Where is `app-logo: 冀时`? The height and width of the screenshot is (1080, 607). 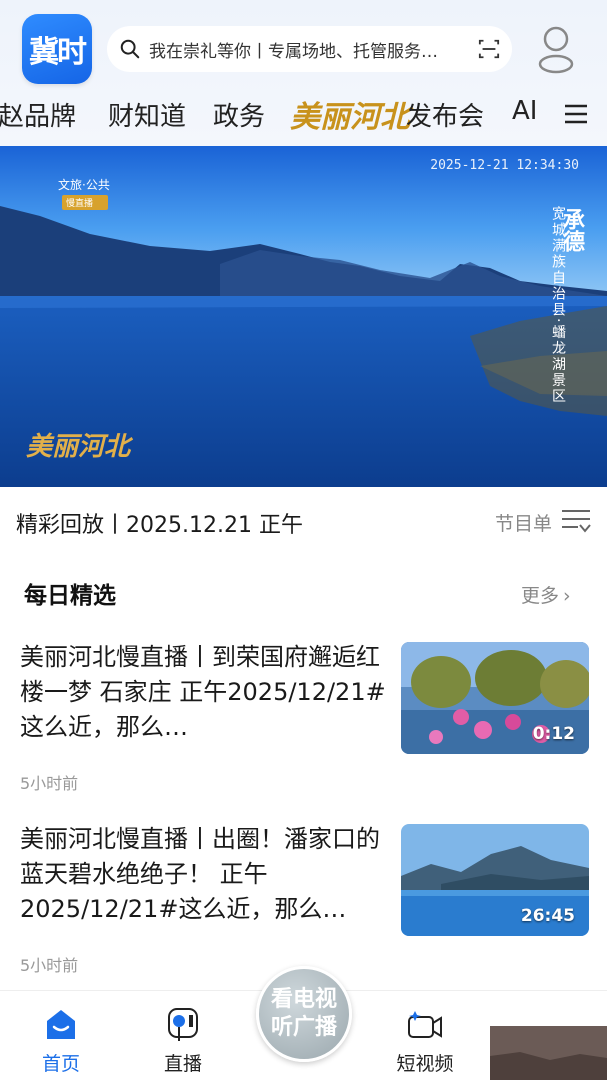
app-logo: 冀时 is located at coordinates (57, 49).